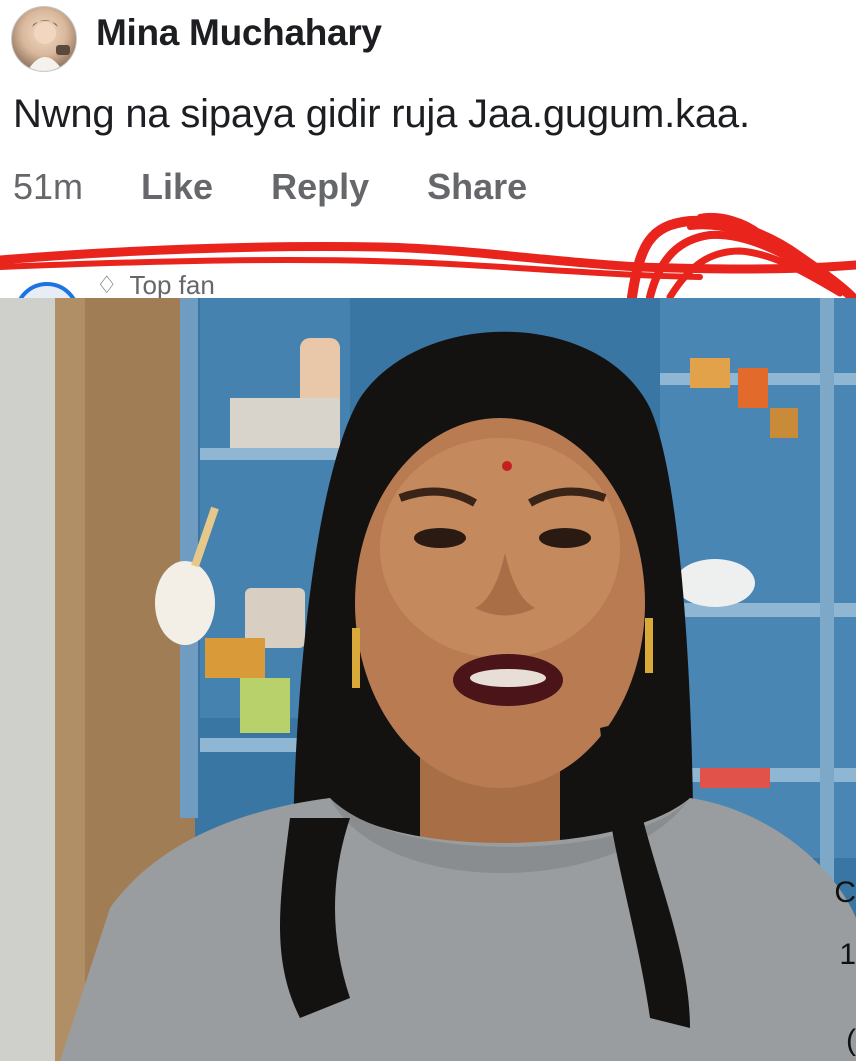 The width and height of the screenshot is (856, 1061). I want to click on comment-timestamp: 51m, so click(48, 187).